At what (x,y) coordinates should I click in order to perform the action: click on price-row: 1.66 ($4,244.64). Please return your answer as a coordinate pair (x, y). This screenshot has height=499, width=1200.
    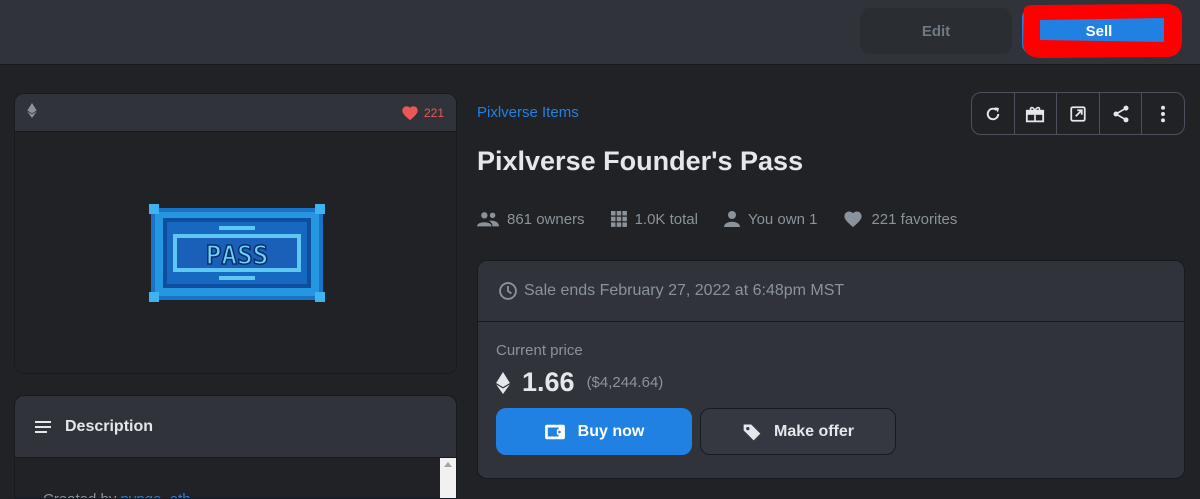
    Looking at the image, I should click on (831, 382).